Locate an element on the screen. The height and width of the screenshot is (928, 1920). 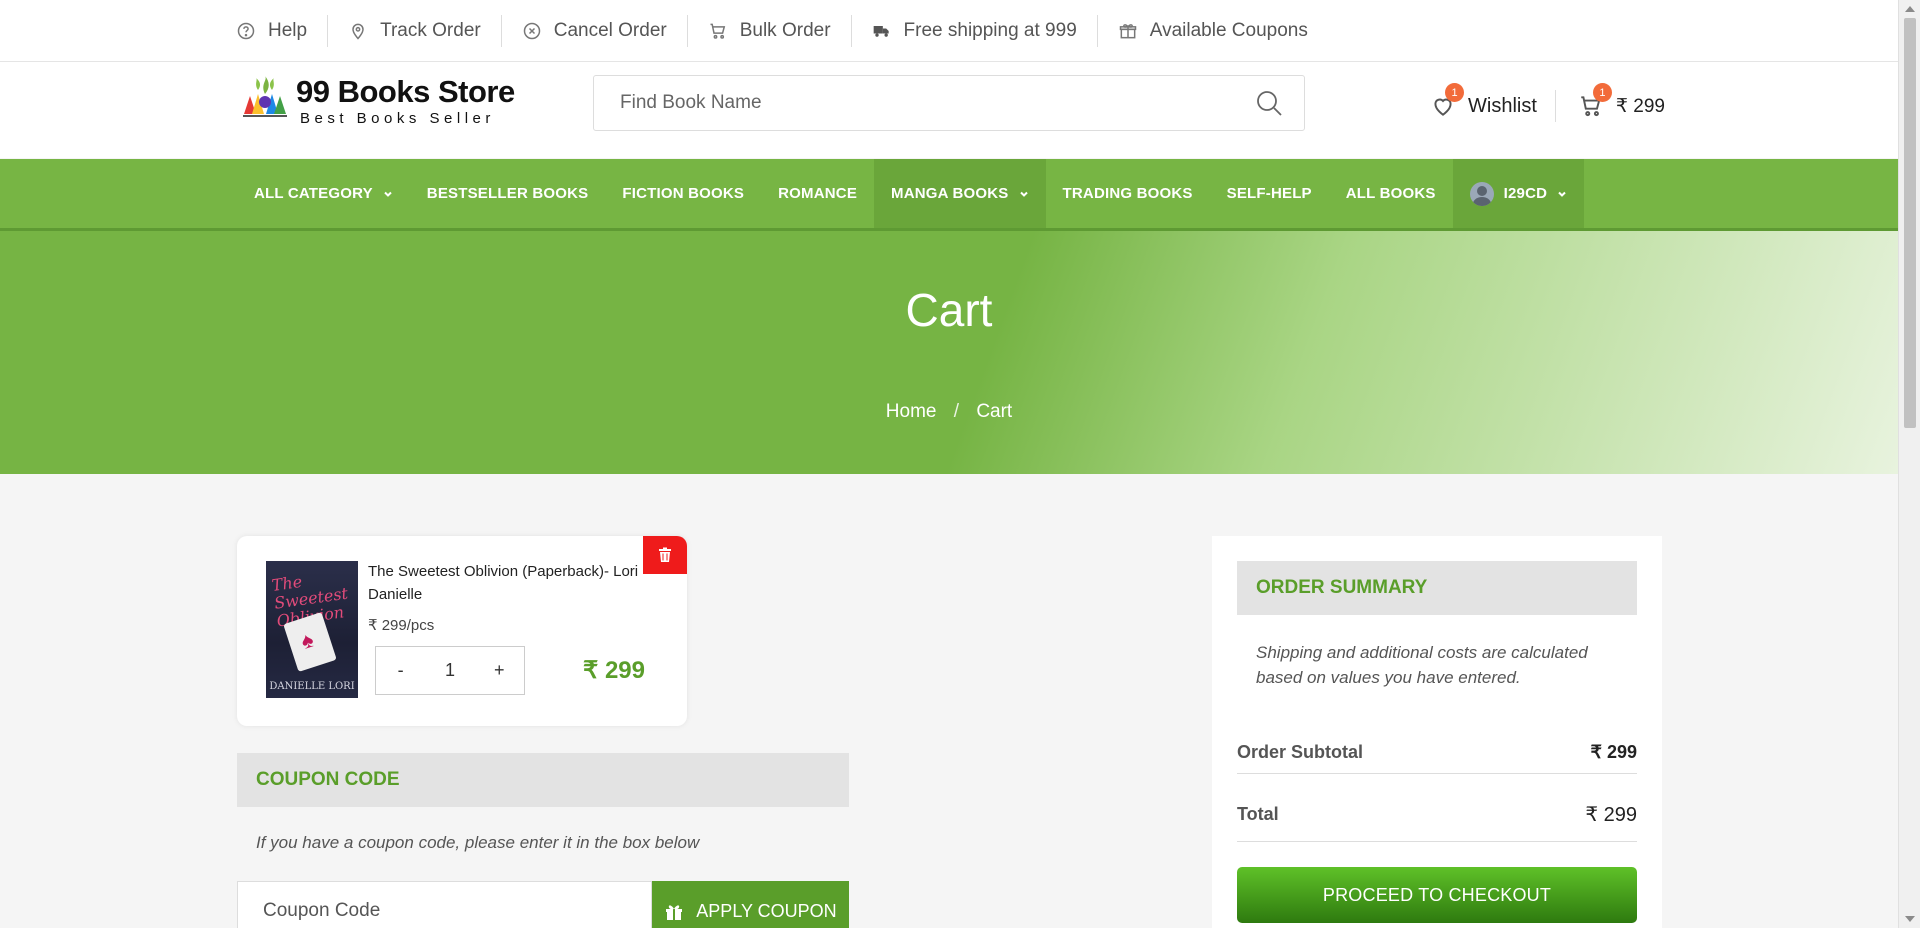
line-total-price: ₹ 299 is located at coordinates (614, 670).